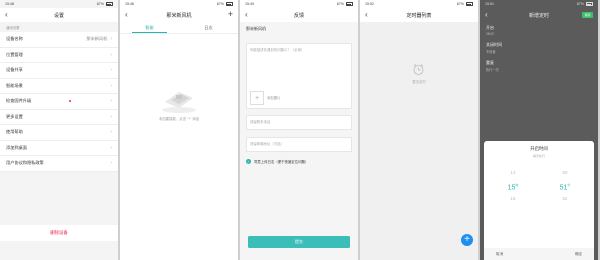 The width and height of the screenshot is (600, 260). Describe the element at coordinates (569, 185) in the screenshot. I see `minute-unit: 分` at that location.